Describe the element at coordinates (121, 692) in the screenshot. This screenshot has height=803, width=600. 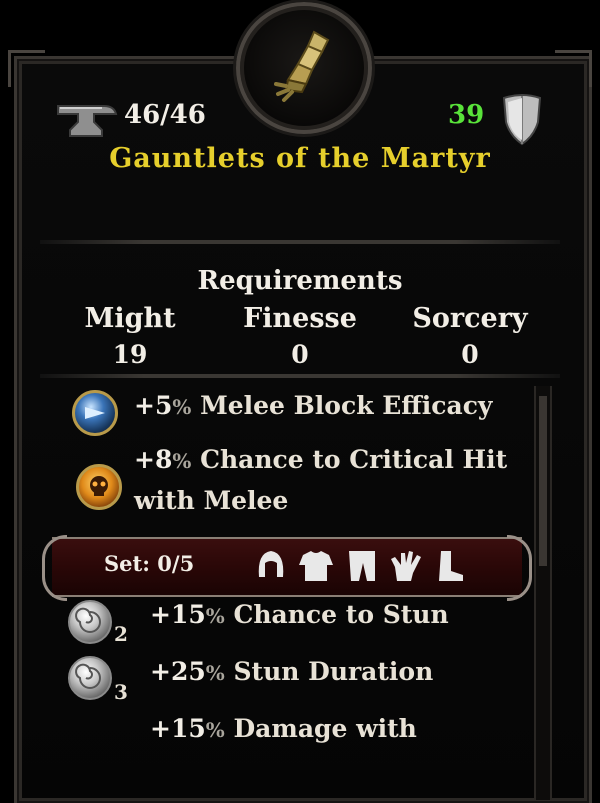
I see `set-tier-3: 3` at that location.